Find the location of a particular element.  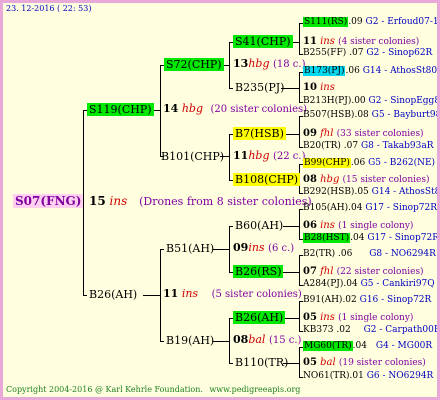

g4-label: B292(HSB) is located at coordinates (329, 192).